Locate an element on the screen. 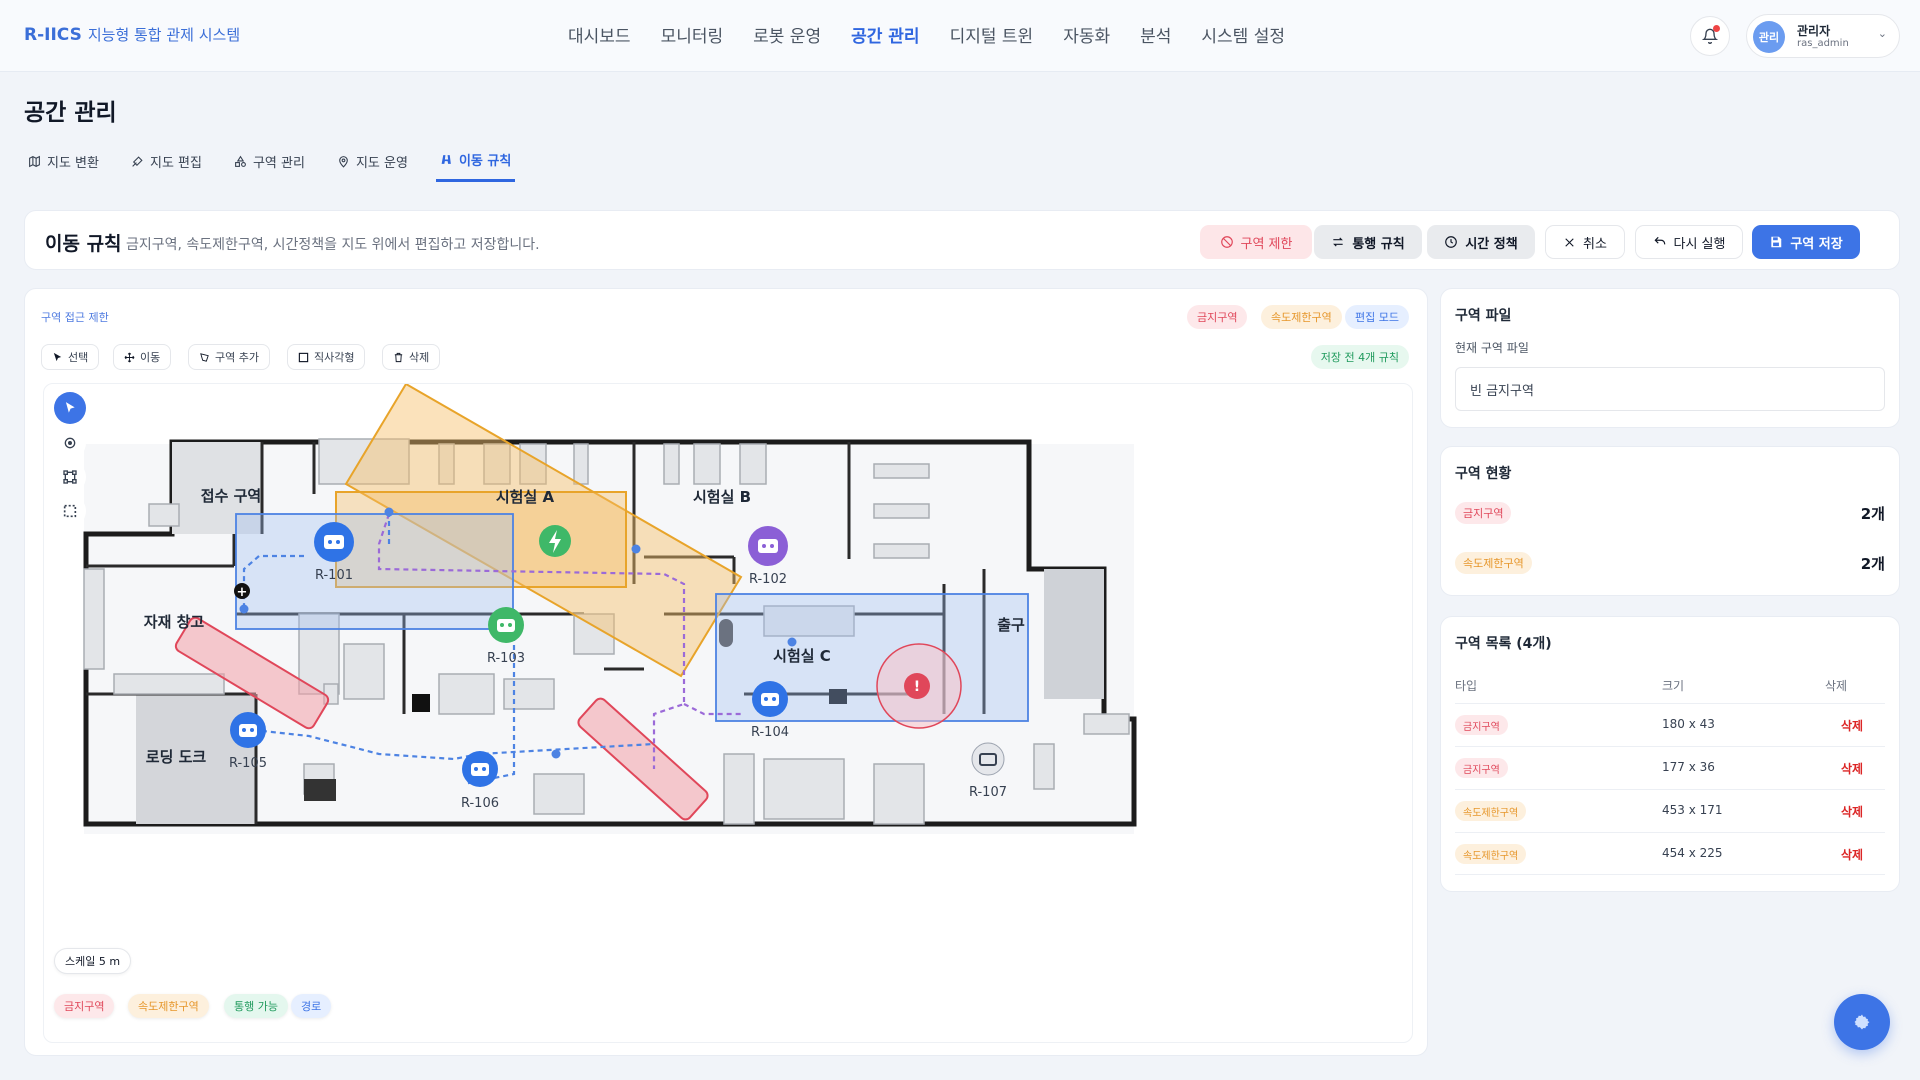 The image size is (1920, 1080). save-zone-button: 구역 저장 is located at coordinates (1806, 242).